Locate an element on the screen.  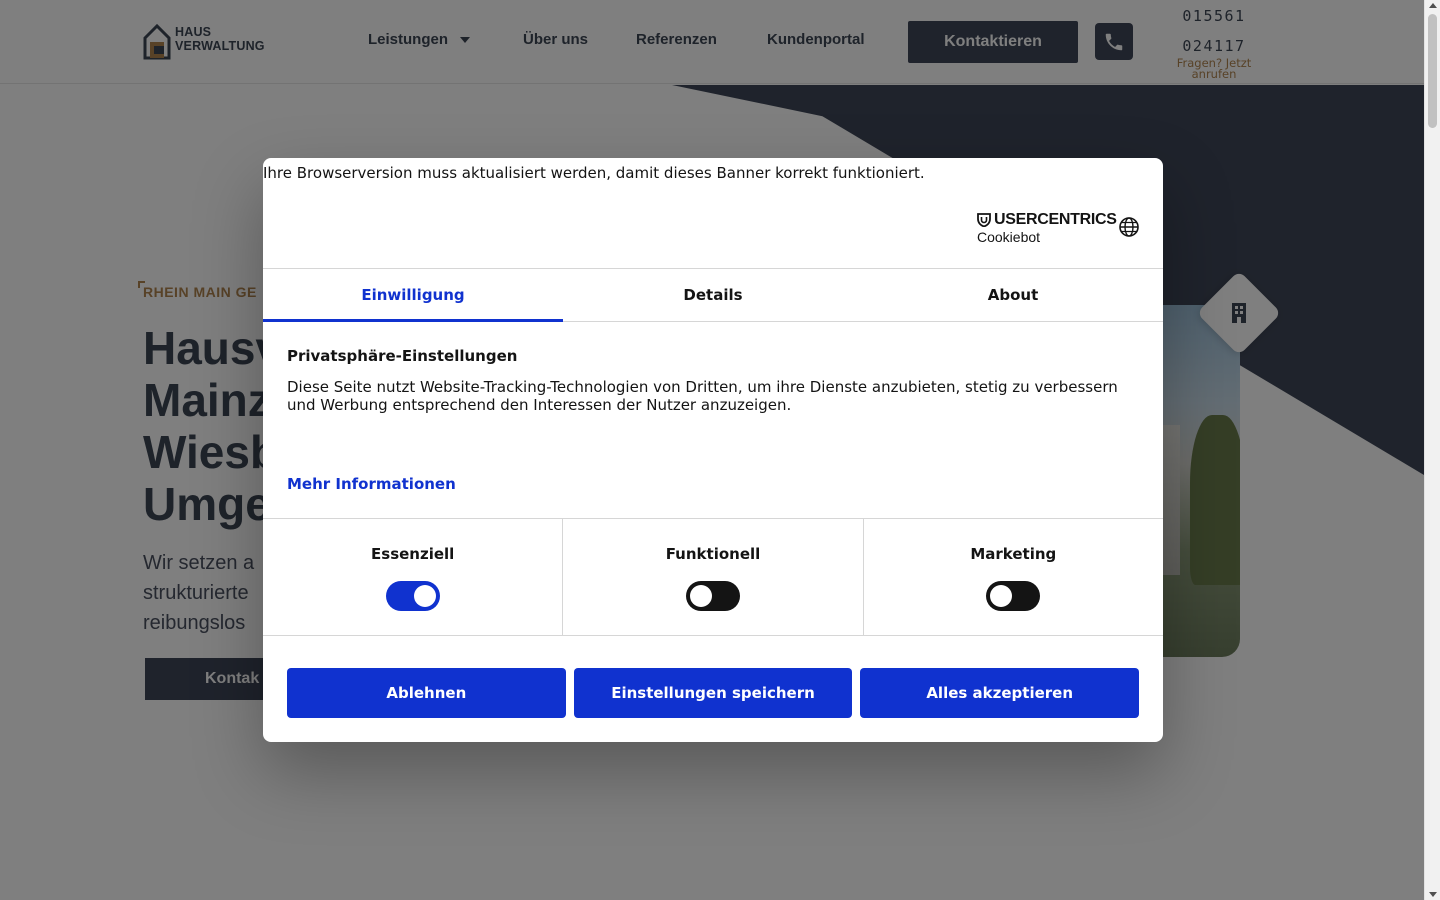
category-funktionell: Funktionell is located at coordinates (713, 577).